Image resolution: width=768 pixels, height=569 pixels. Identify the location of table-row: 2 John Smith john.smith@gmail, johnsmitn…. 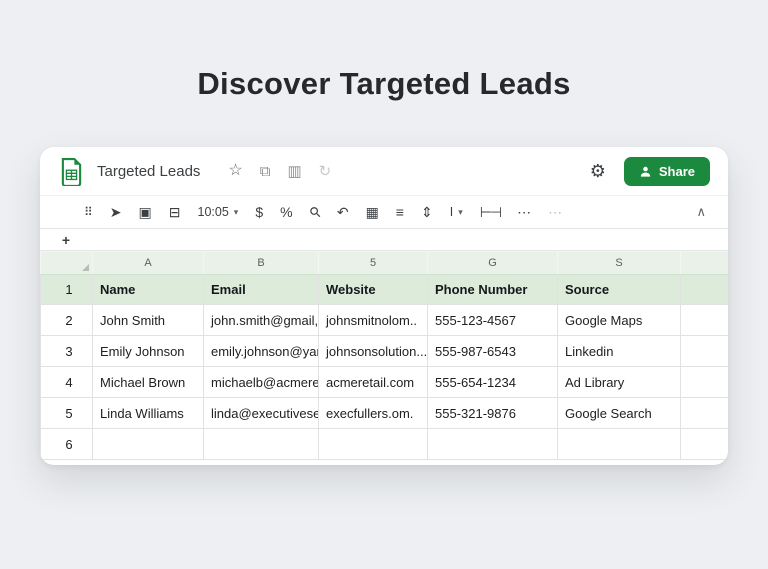
(384, 320).